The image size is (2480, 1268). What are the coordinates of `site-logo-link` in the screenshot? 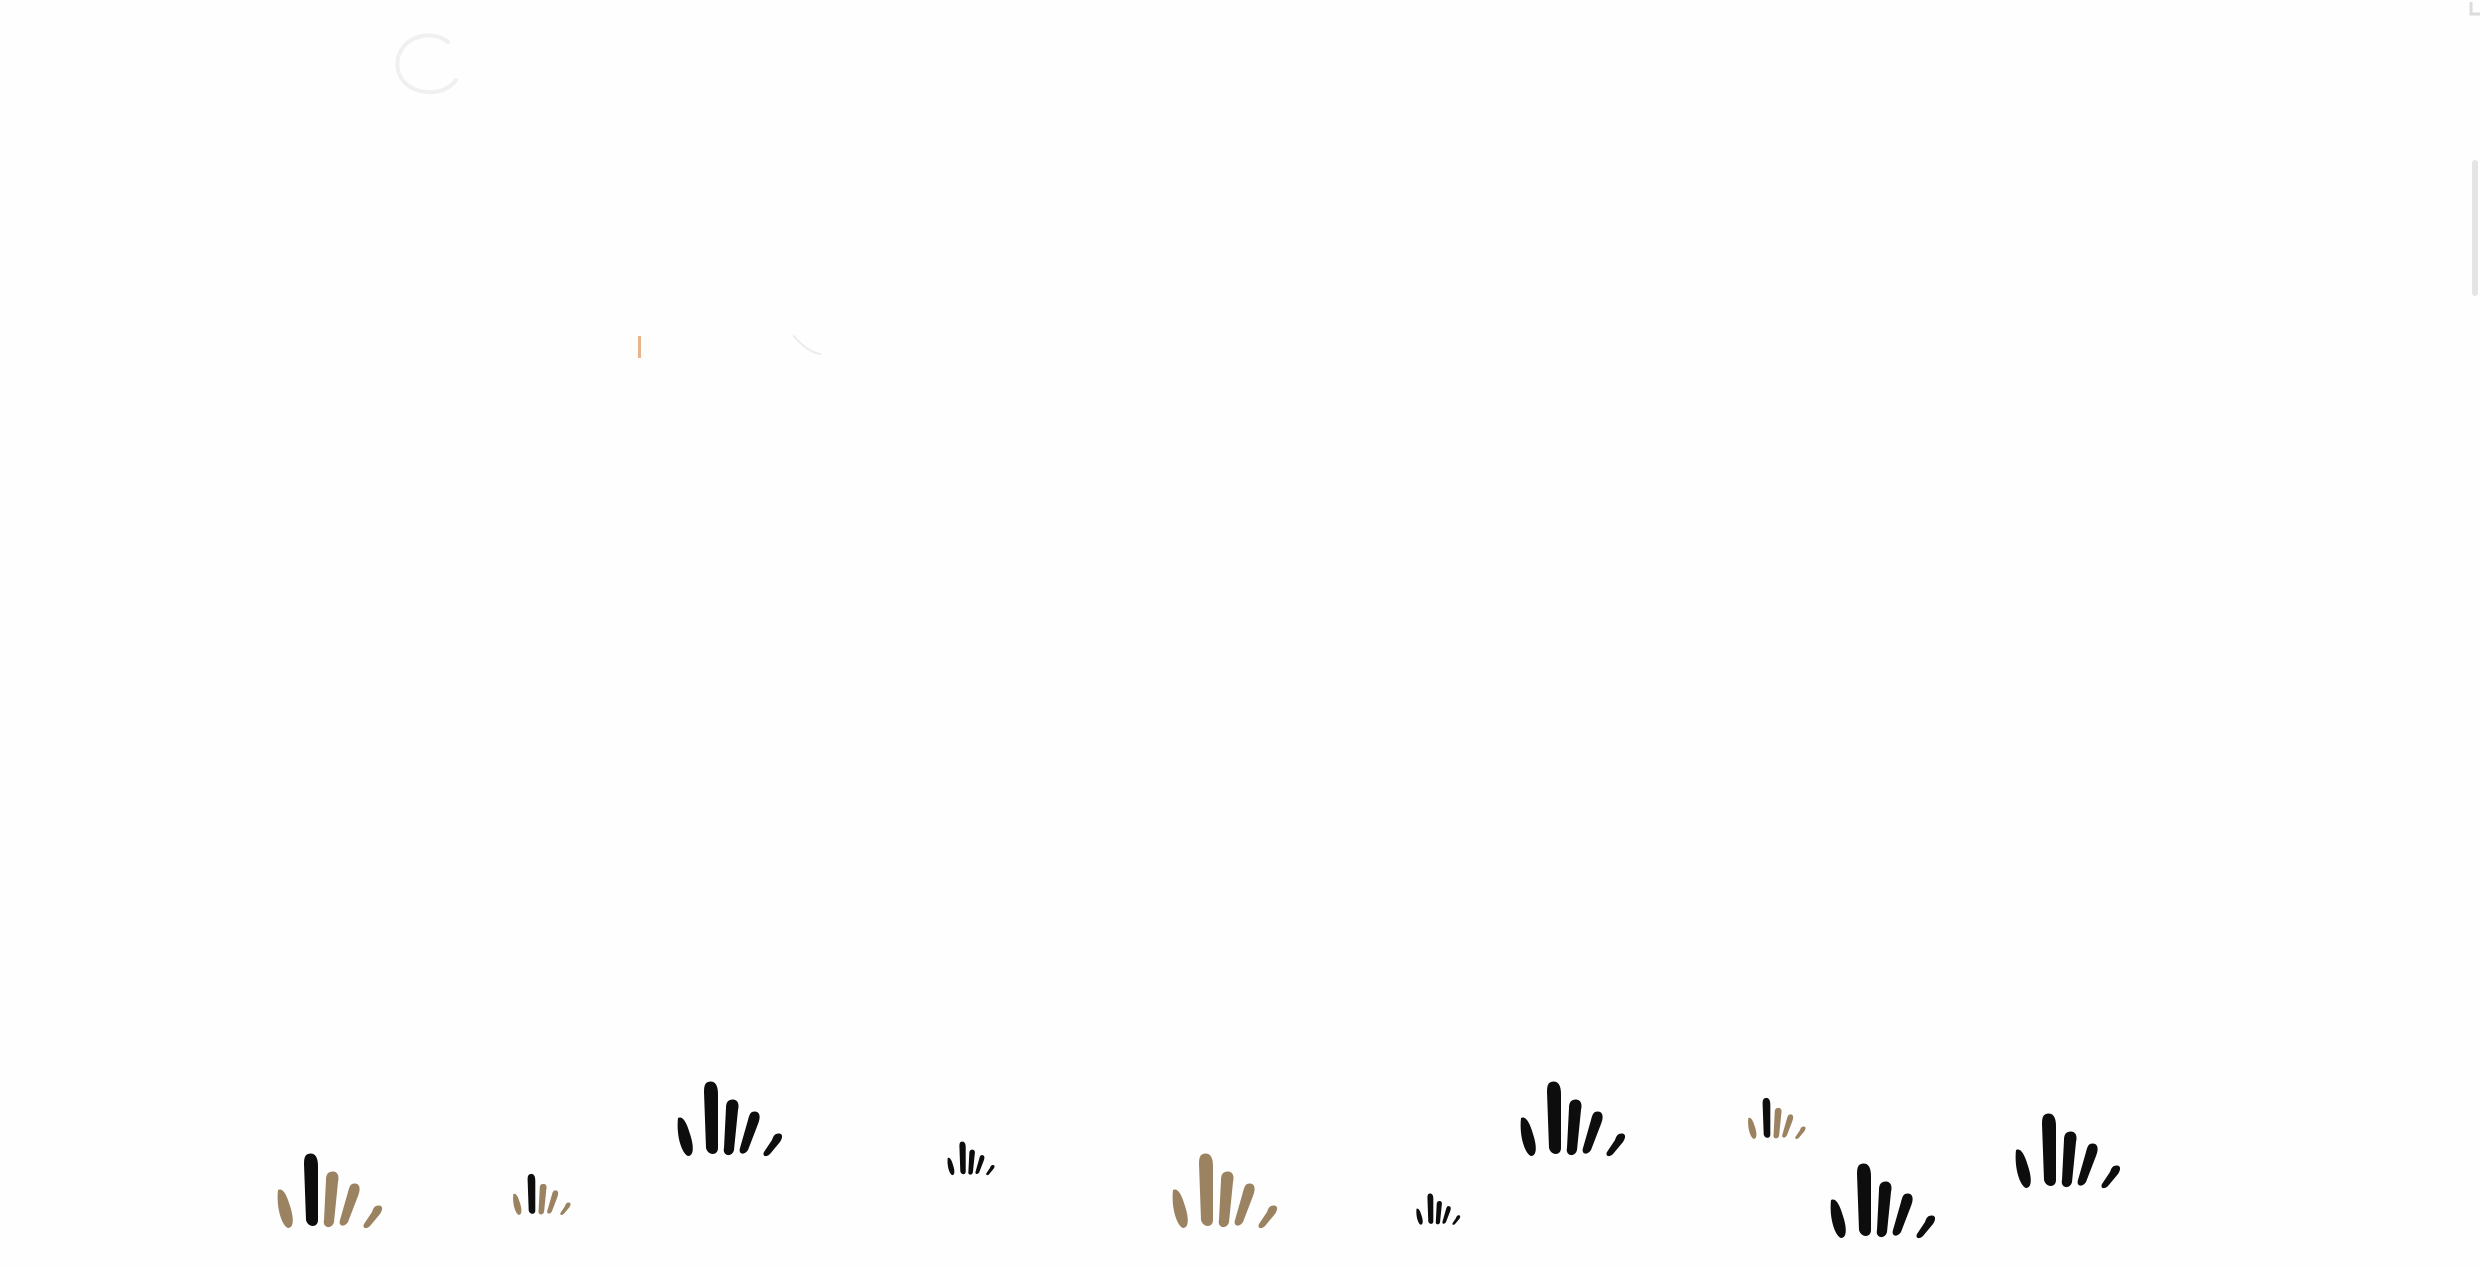 It's located at (438, 63).